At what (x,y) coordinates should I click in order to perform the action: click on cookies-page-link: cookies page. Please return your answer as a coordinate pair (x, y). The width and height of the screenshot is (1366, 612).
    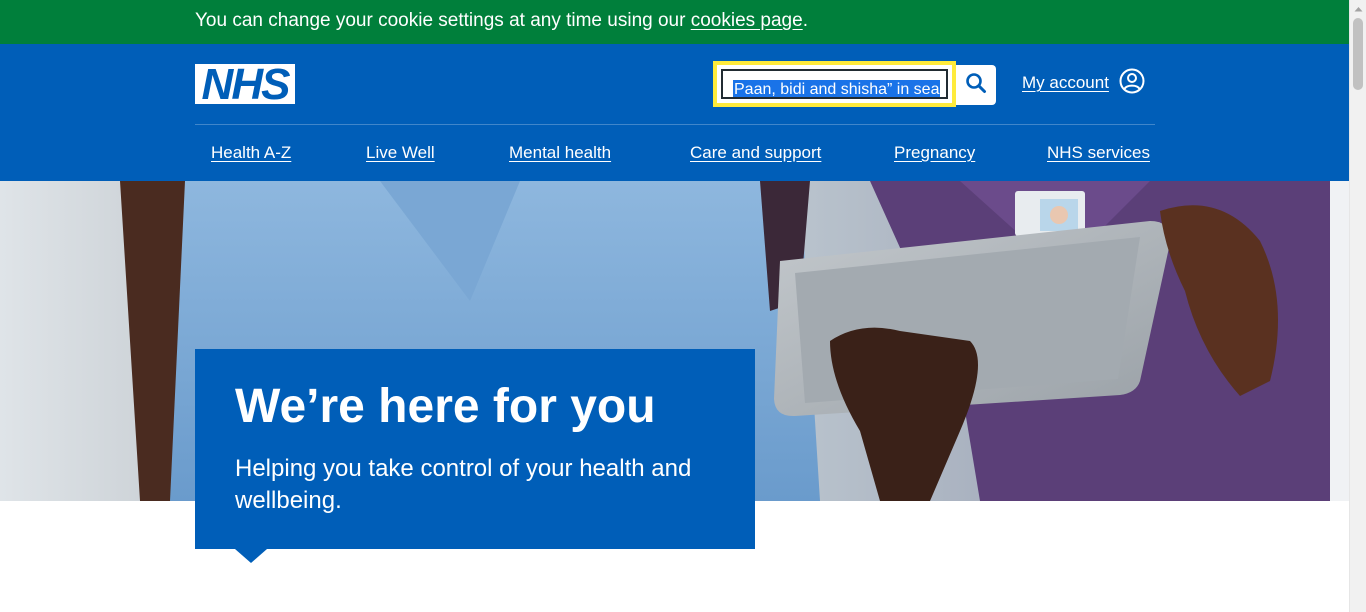
    Looking at the image, I should click on (747, 20).